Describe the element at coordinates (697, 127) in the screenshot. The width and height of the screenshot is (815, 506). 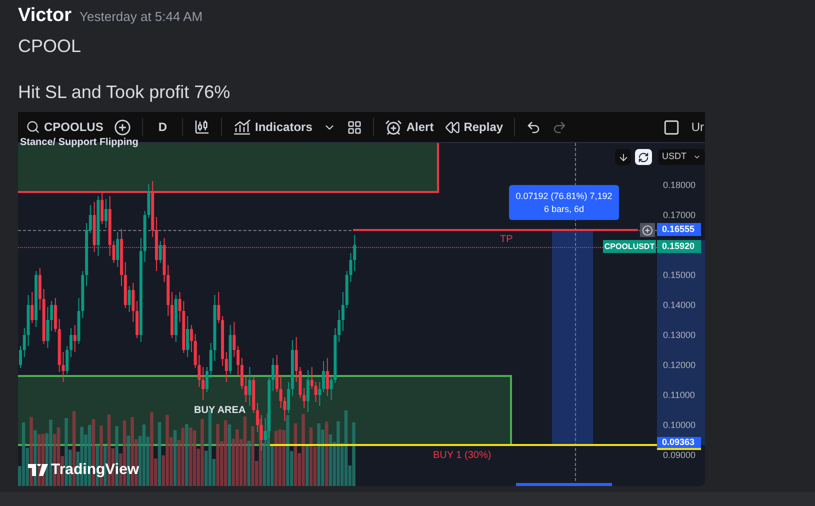
I see `toolbar-label: Ur` at that location.